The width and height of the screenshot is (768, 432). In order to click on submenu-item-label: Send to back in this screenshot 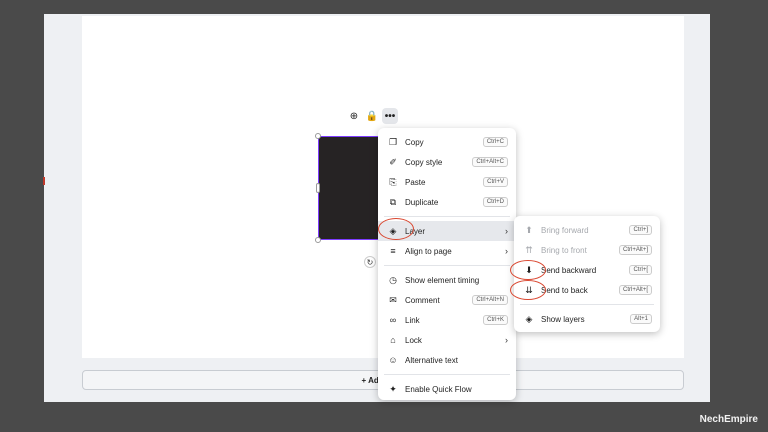, I will do `click(564, 290)`.